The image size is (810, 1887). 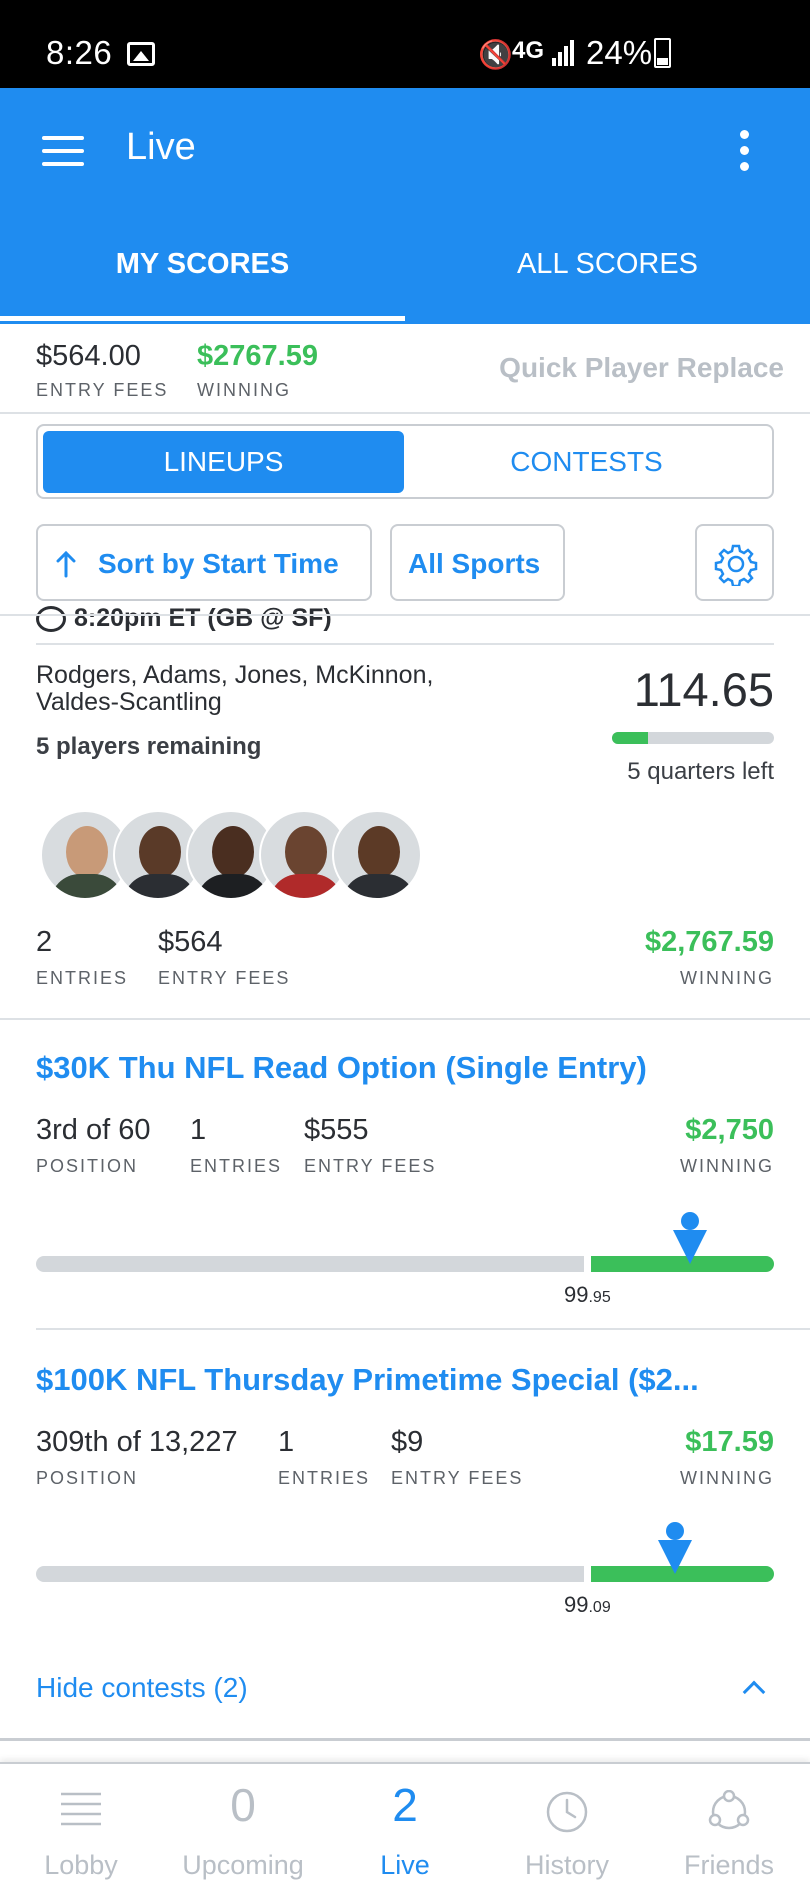 I want to click on total-winning: $2767.59, so click(x=257, y=356).